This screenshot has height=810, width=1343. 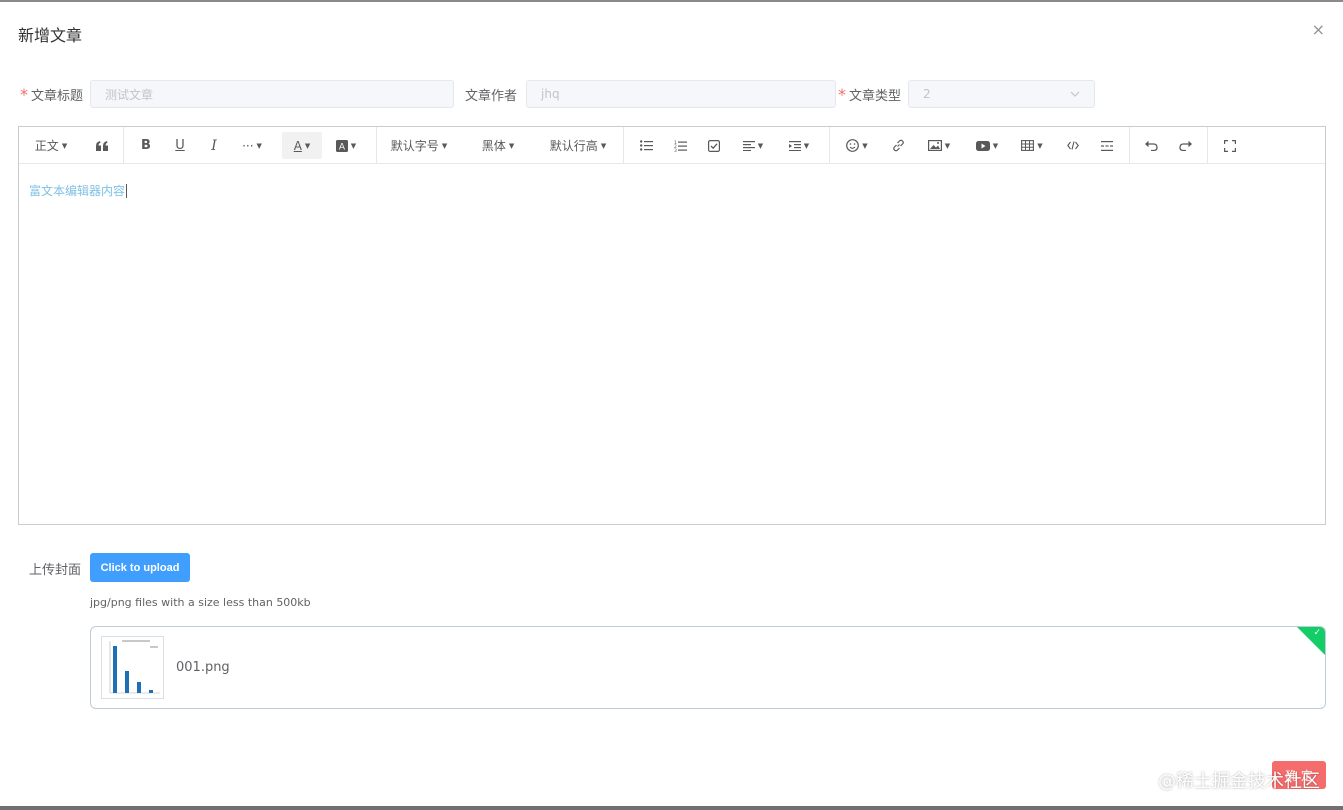 What do you see at coordinates (57, 96) in the screenshot?
I see `title-label: 文章标题` at bounding box center [57, 96].